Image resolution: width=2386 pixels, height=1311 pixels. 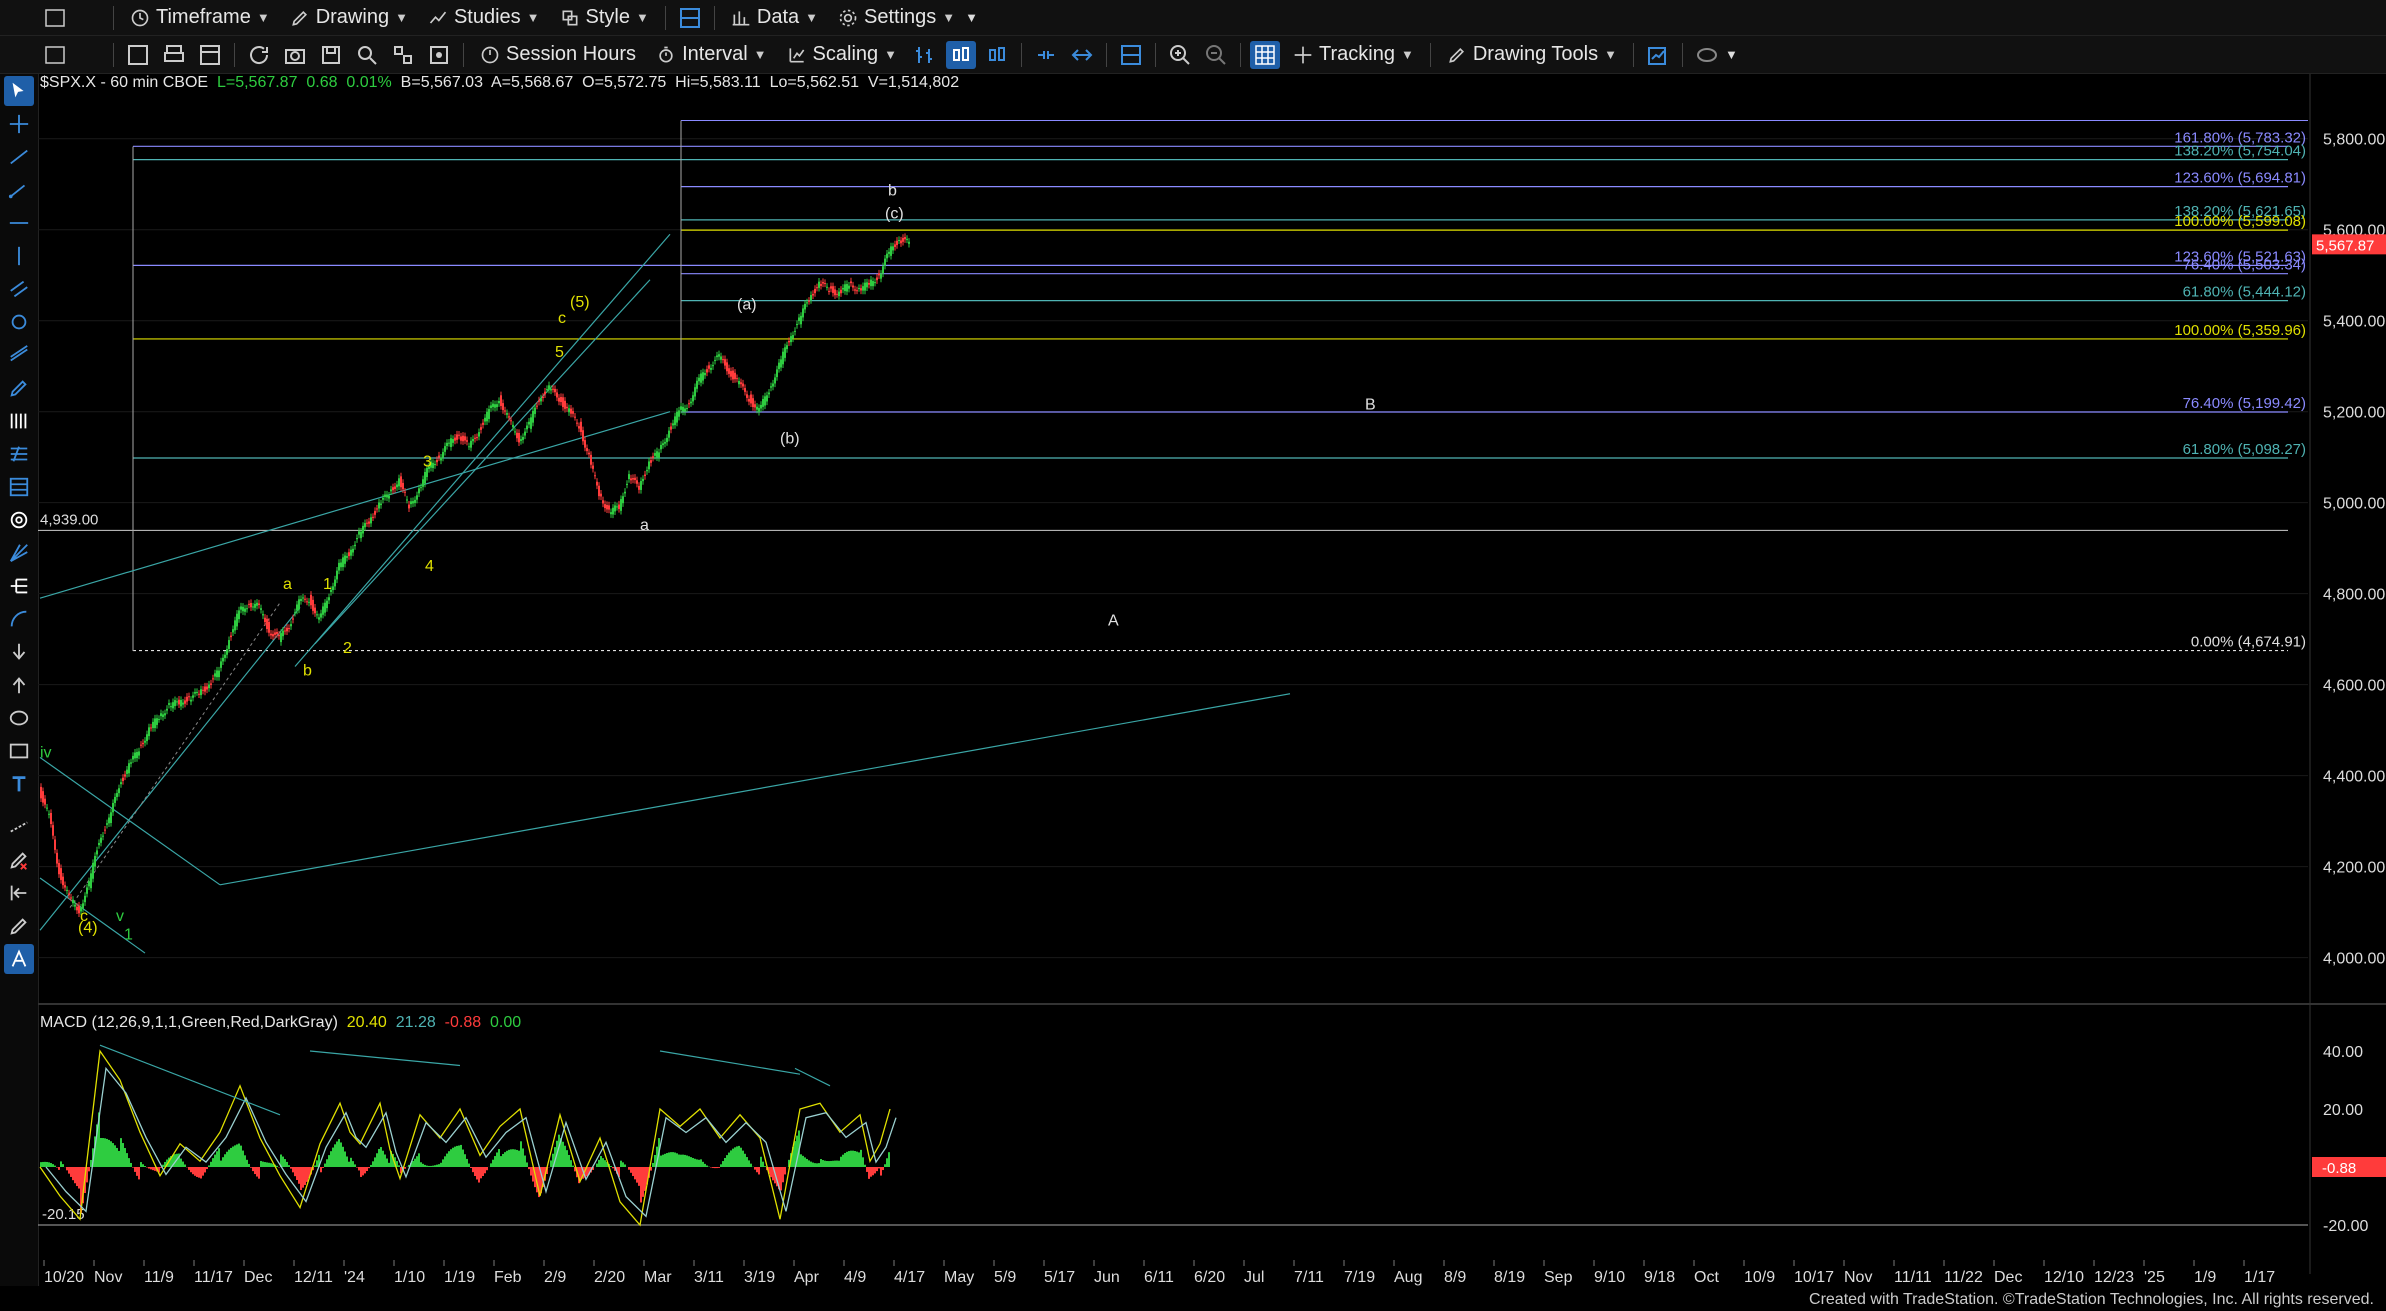 I want to click on print-icon, so click(x=174, y=55).